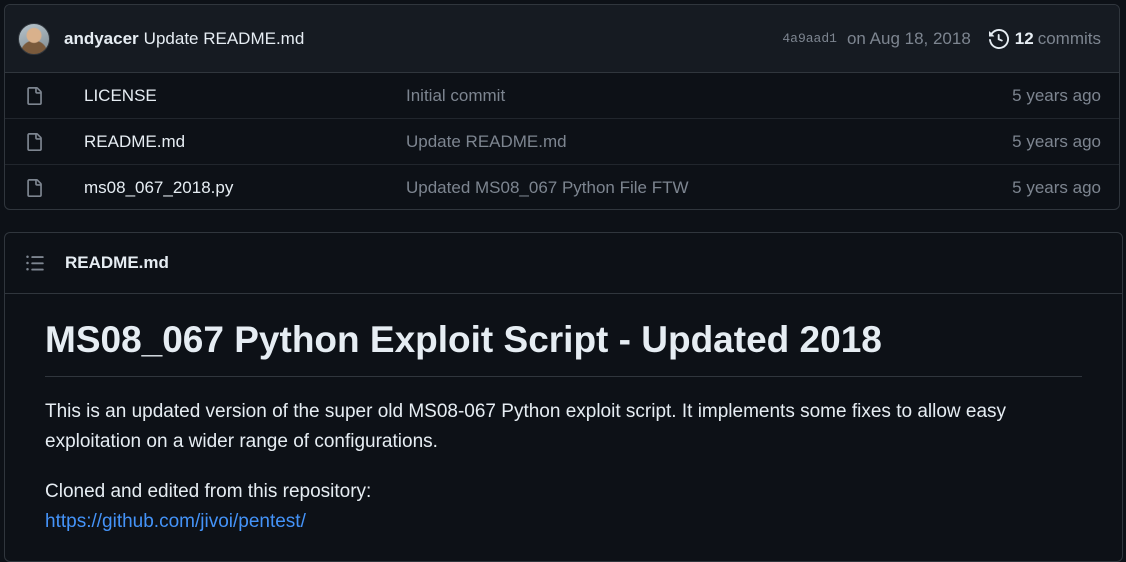  I want to click on avatar, so click(34, 38).